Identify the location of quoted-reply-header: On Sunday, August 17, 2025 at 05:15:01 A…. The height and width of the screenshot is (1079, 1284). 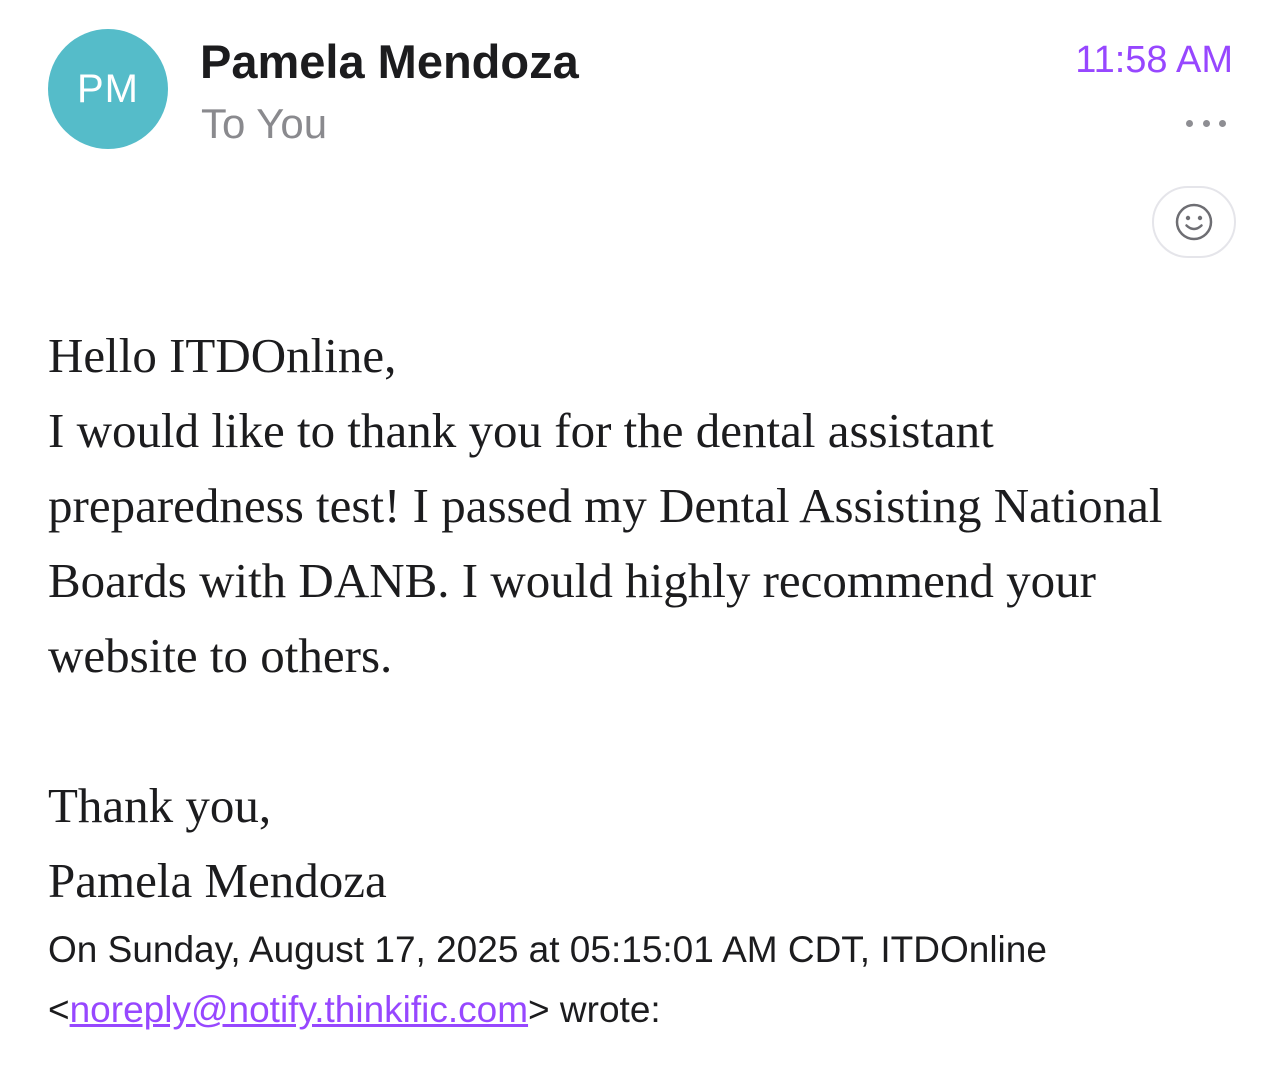
(648, 980).